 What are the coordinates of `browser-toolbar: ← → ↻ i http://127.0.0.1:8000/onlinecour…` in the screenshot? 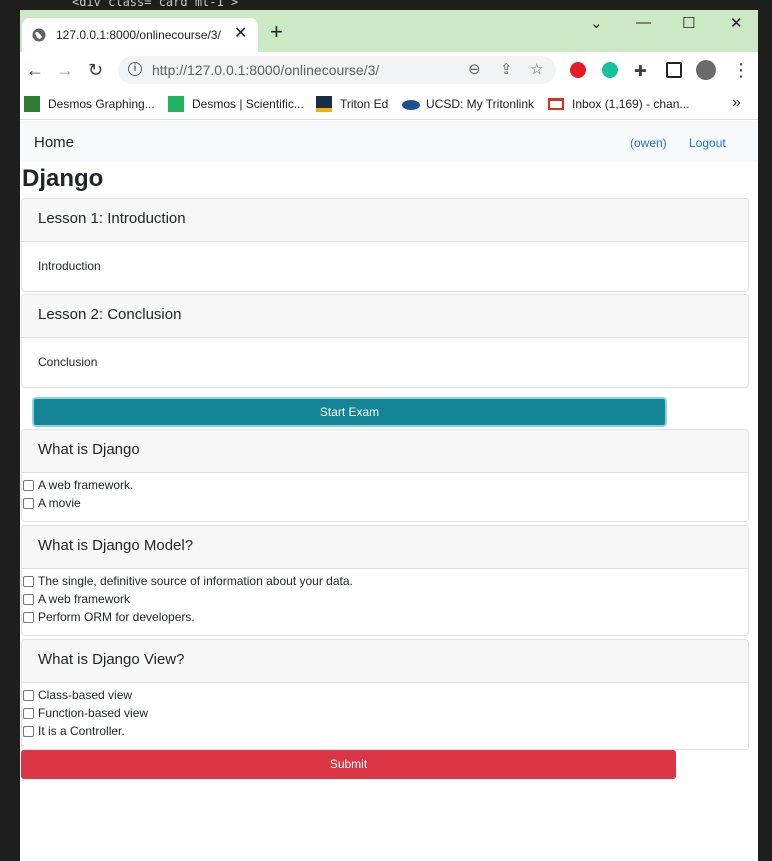 It's located at (389, 71).